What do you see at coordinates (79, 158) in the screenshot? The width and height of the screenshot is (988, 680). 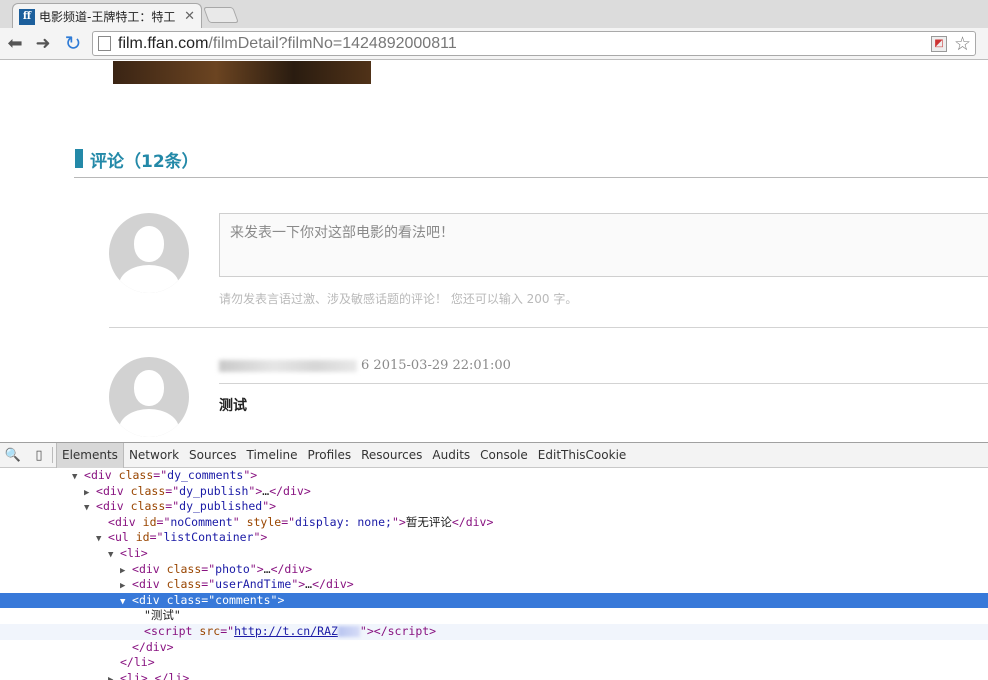 I see `section-accent-bar` at bounding box center [79, 158].